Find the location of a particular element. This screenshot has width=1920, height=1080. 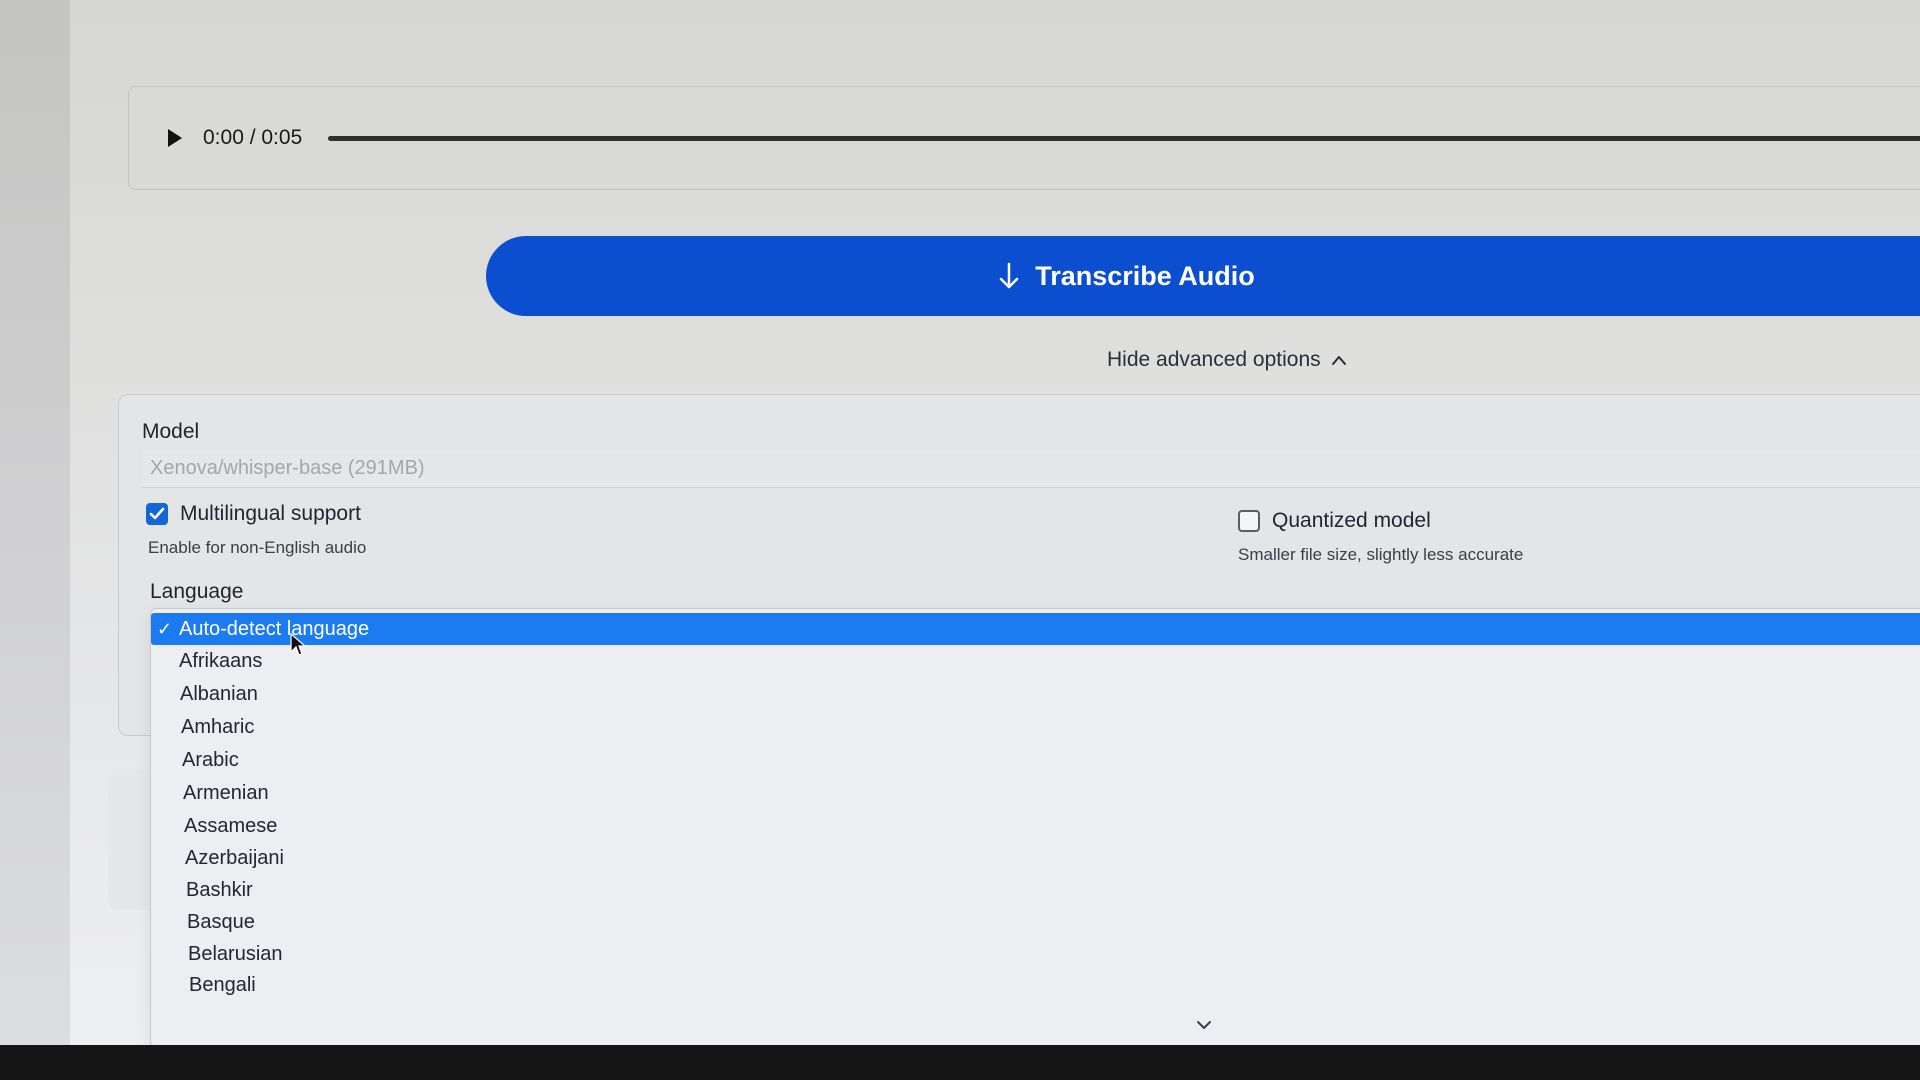

multilingual-checkbox is located at coordinates (157, 514).